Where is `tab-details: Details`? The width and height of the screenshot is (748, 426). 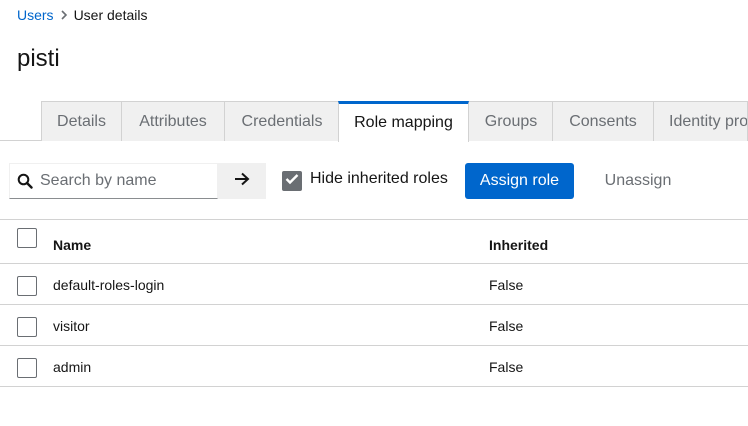 tab-details: Details is located at coordinates (81, 121).